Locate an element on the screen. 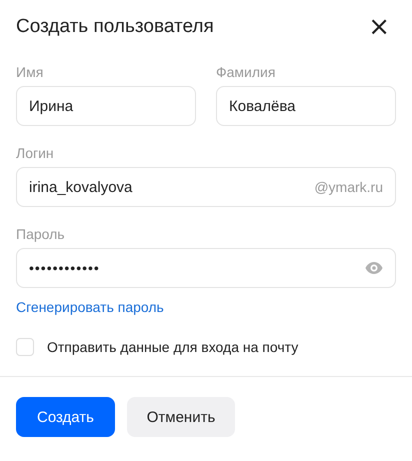  input-field: Ирина is located at coordinates (106, 106).